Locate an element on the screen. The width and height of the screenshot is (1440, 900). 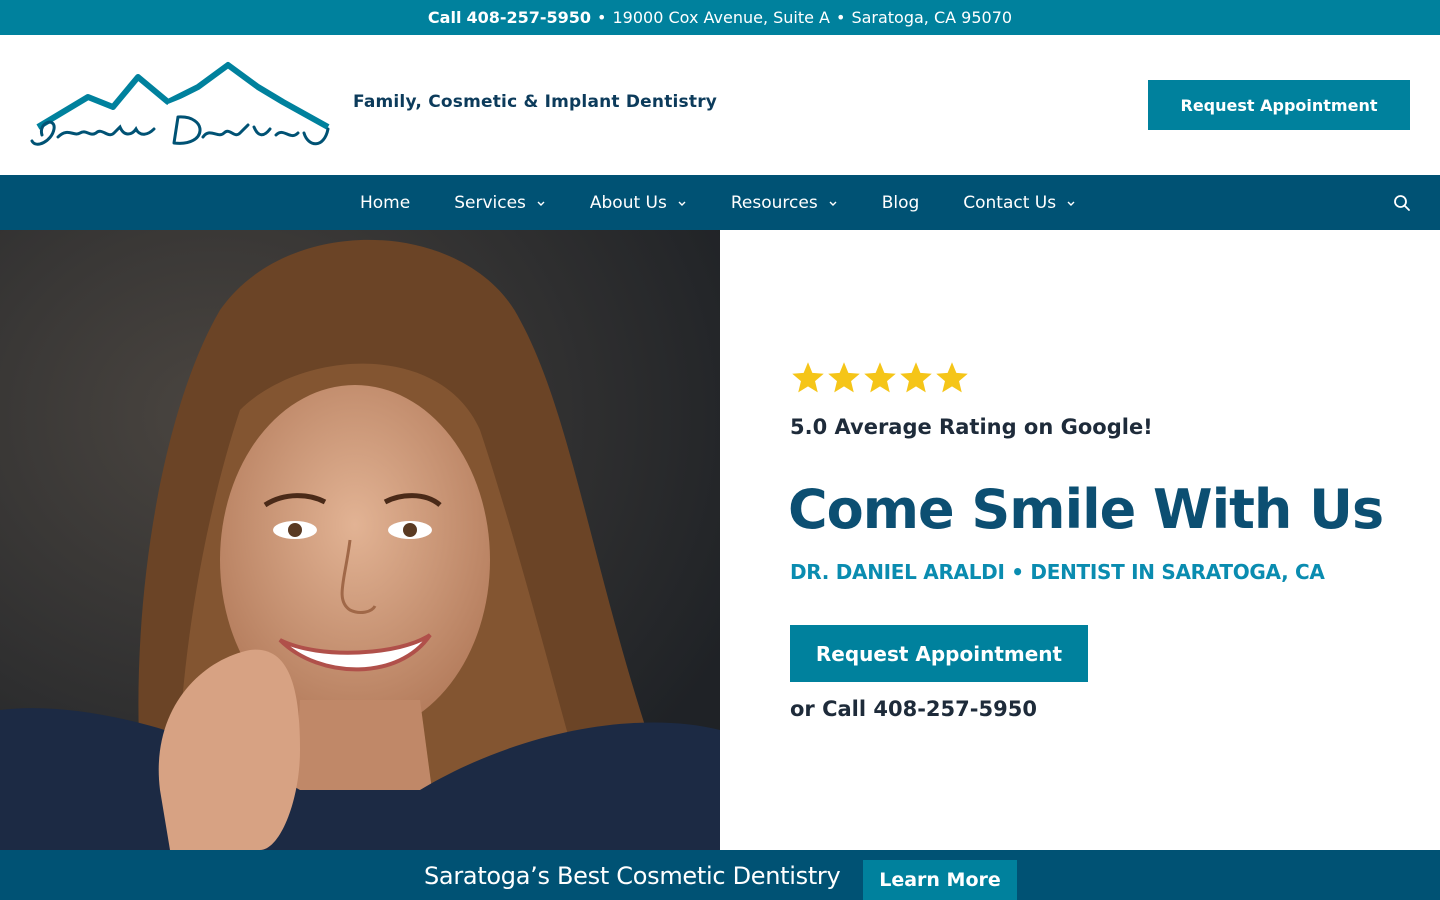
nav-item-label: Contact Us is located at coordinates (1010, 202).